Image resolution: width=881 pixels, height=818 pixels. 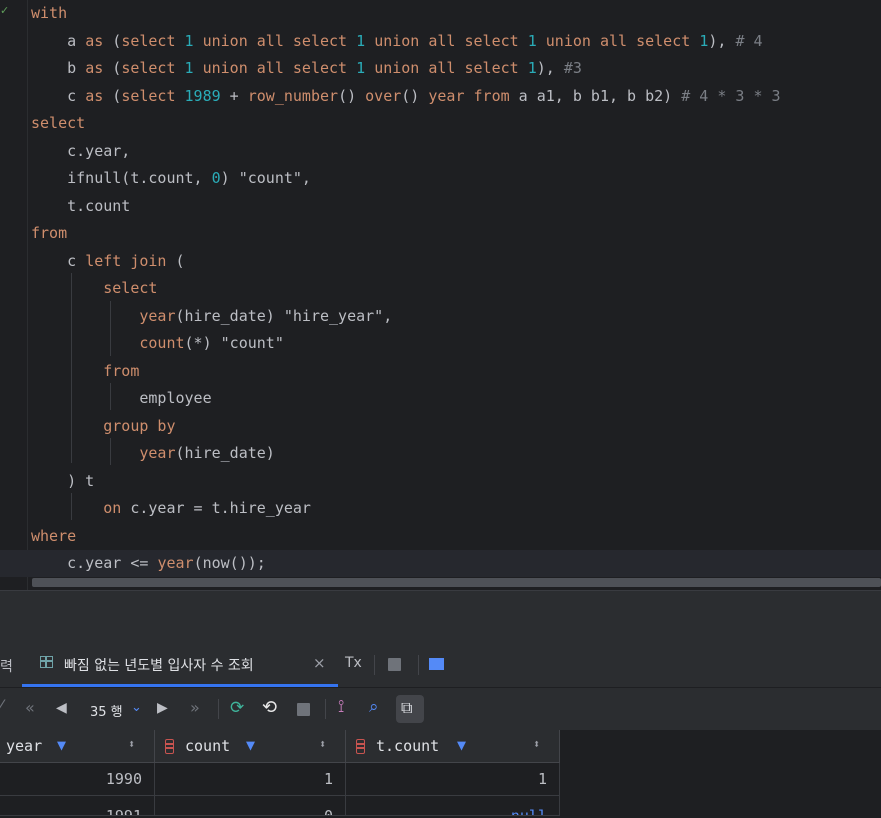 What do you see at coordinates (171, 178) in the screenshot?
I see `code-line: ifnull(t.count, 0) "count",` at bounding box center [171, 178].